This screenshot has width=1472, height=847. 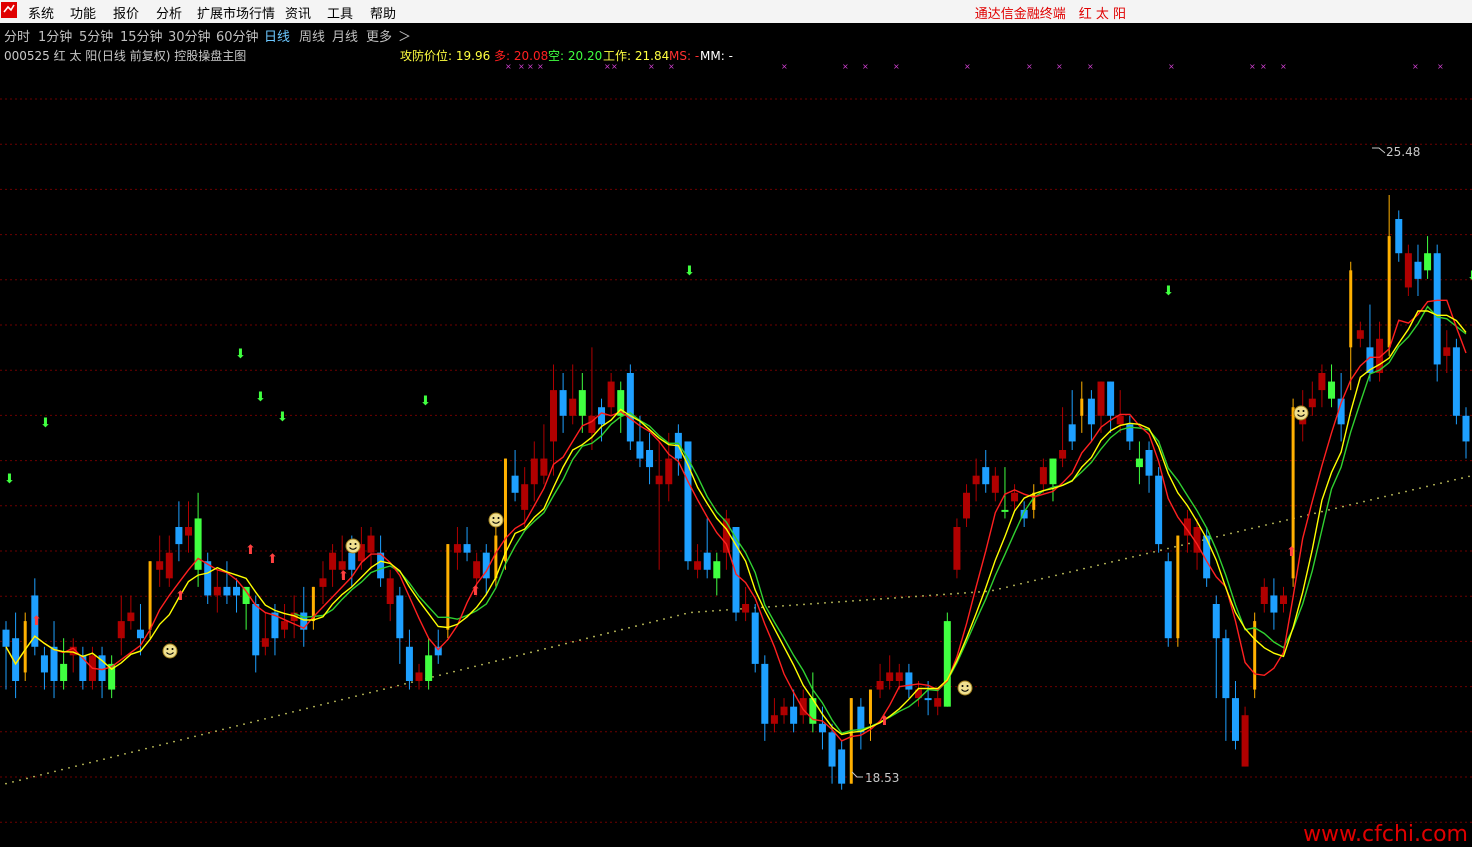 What do you see at coordinates (141, 35) in the screenshot?
I see `tab-15min: 15分钟` at bounding box center [141, 35].